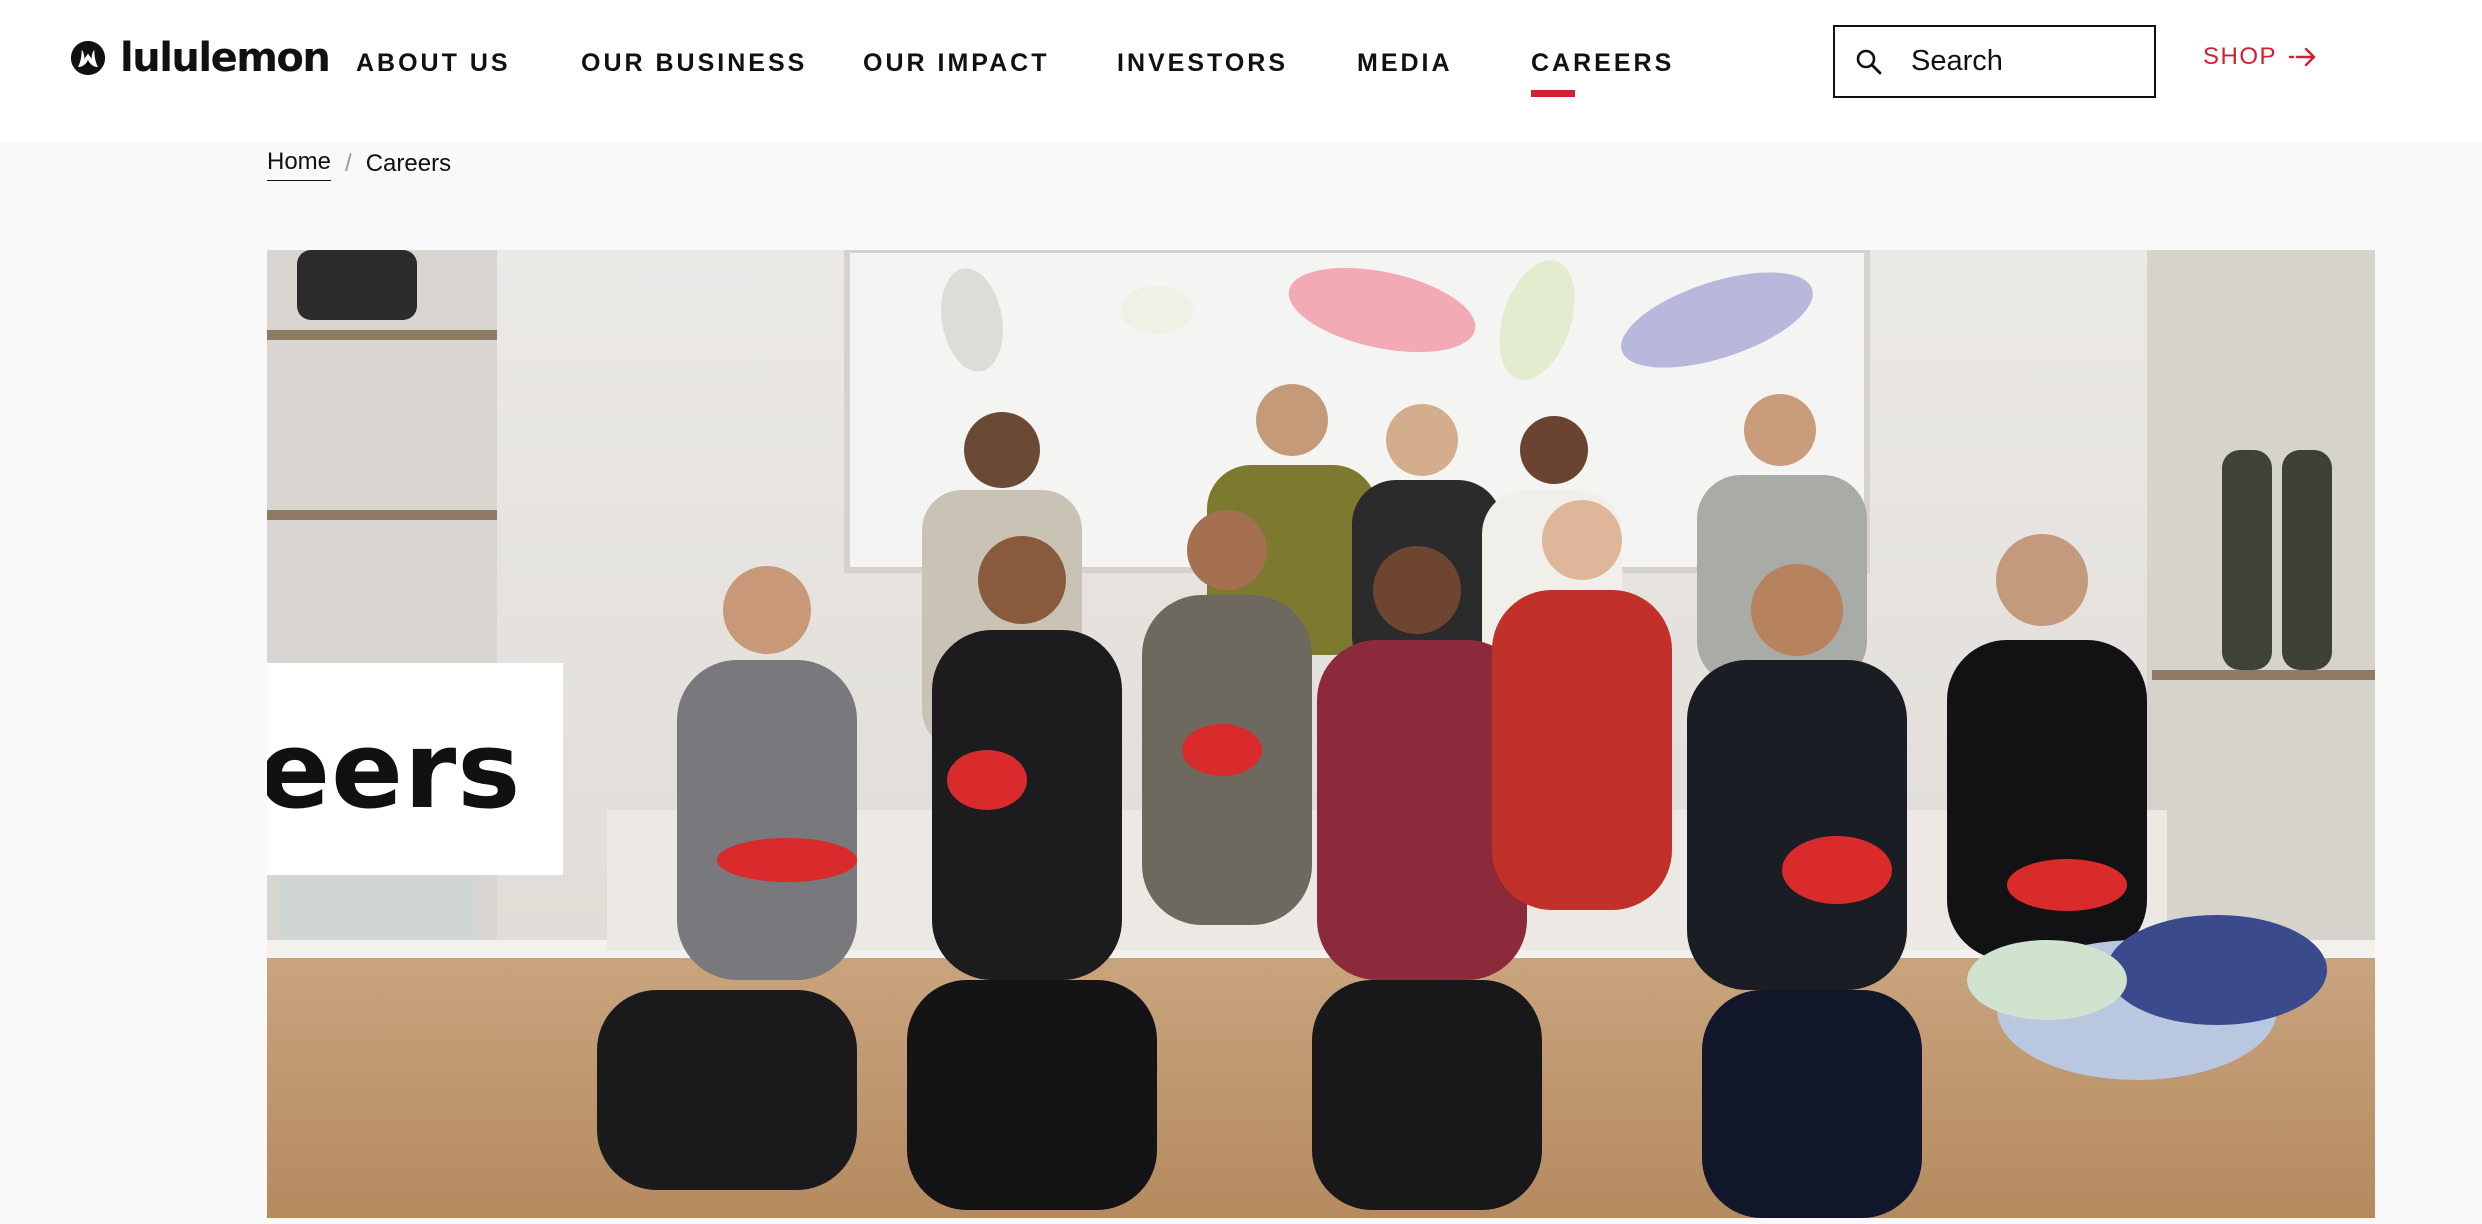  I want to click on nav-careers: CAREERS, so click(1603, 72).